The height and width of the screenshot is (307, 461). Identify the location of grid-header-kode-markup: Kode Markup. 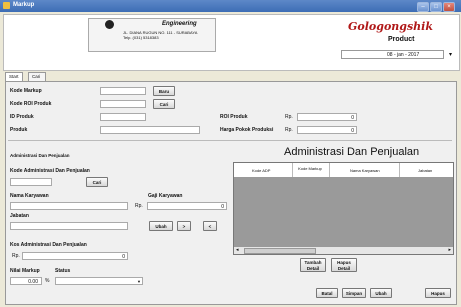
(310, 168).